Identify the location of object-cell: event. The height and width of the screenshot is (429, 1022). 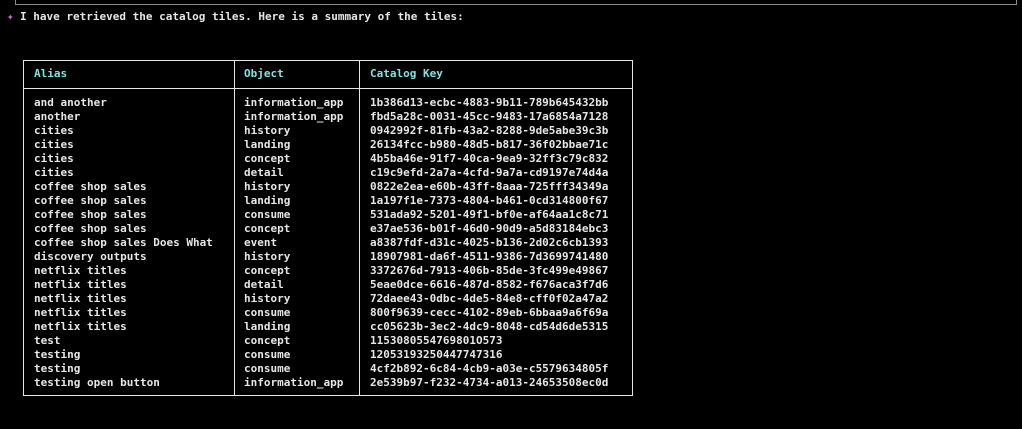
(261, 242).